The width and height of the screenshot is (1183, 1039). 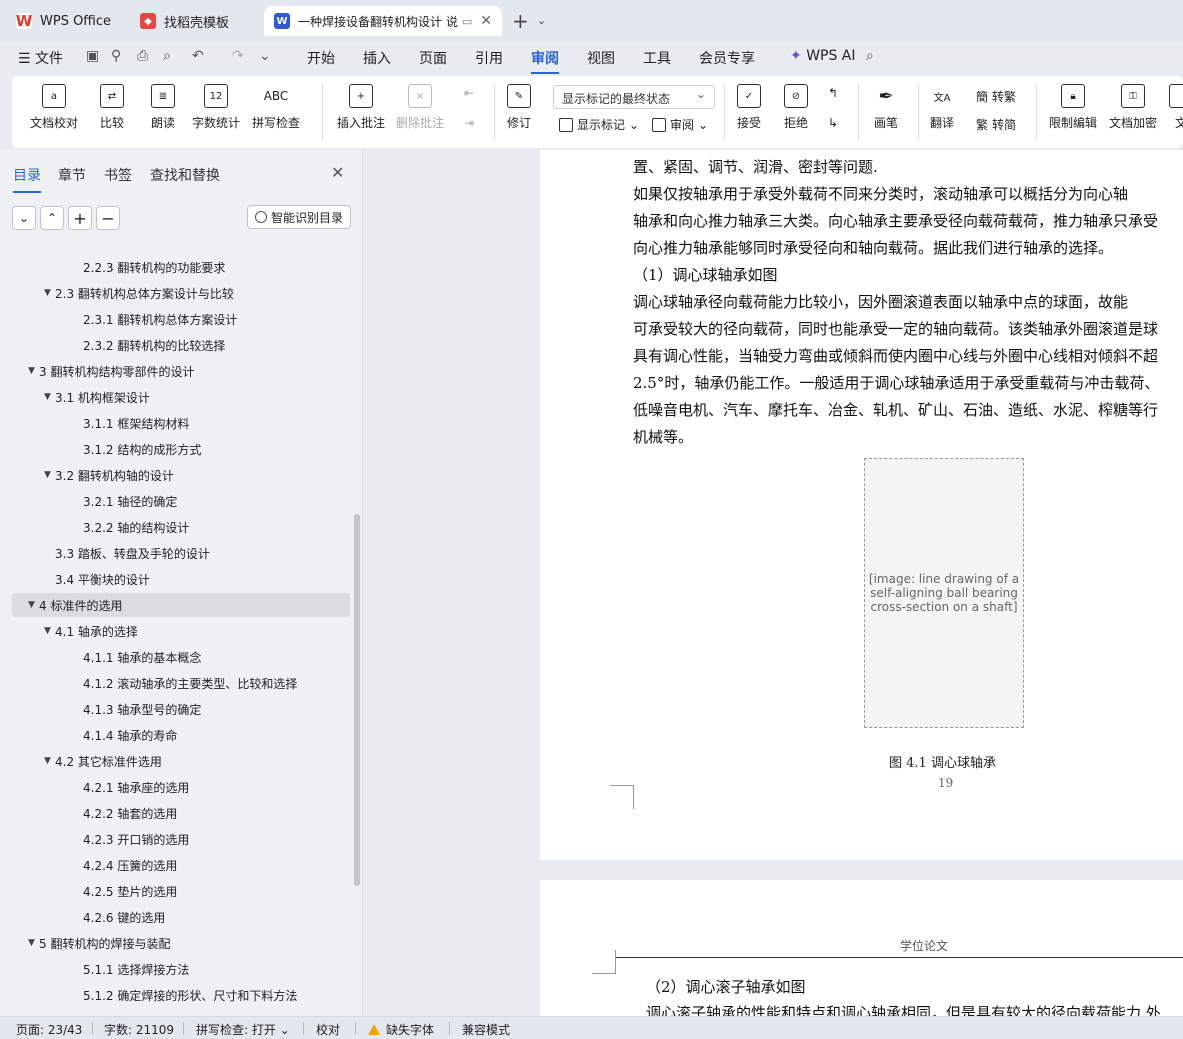 What do you see at coordinates (181, 891) in the screenshot?
I see `toc-item: 4.2.5 垫片的选用` at bounding box center [181, 891].